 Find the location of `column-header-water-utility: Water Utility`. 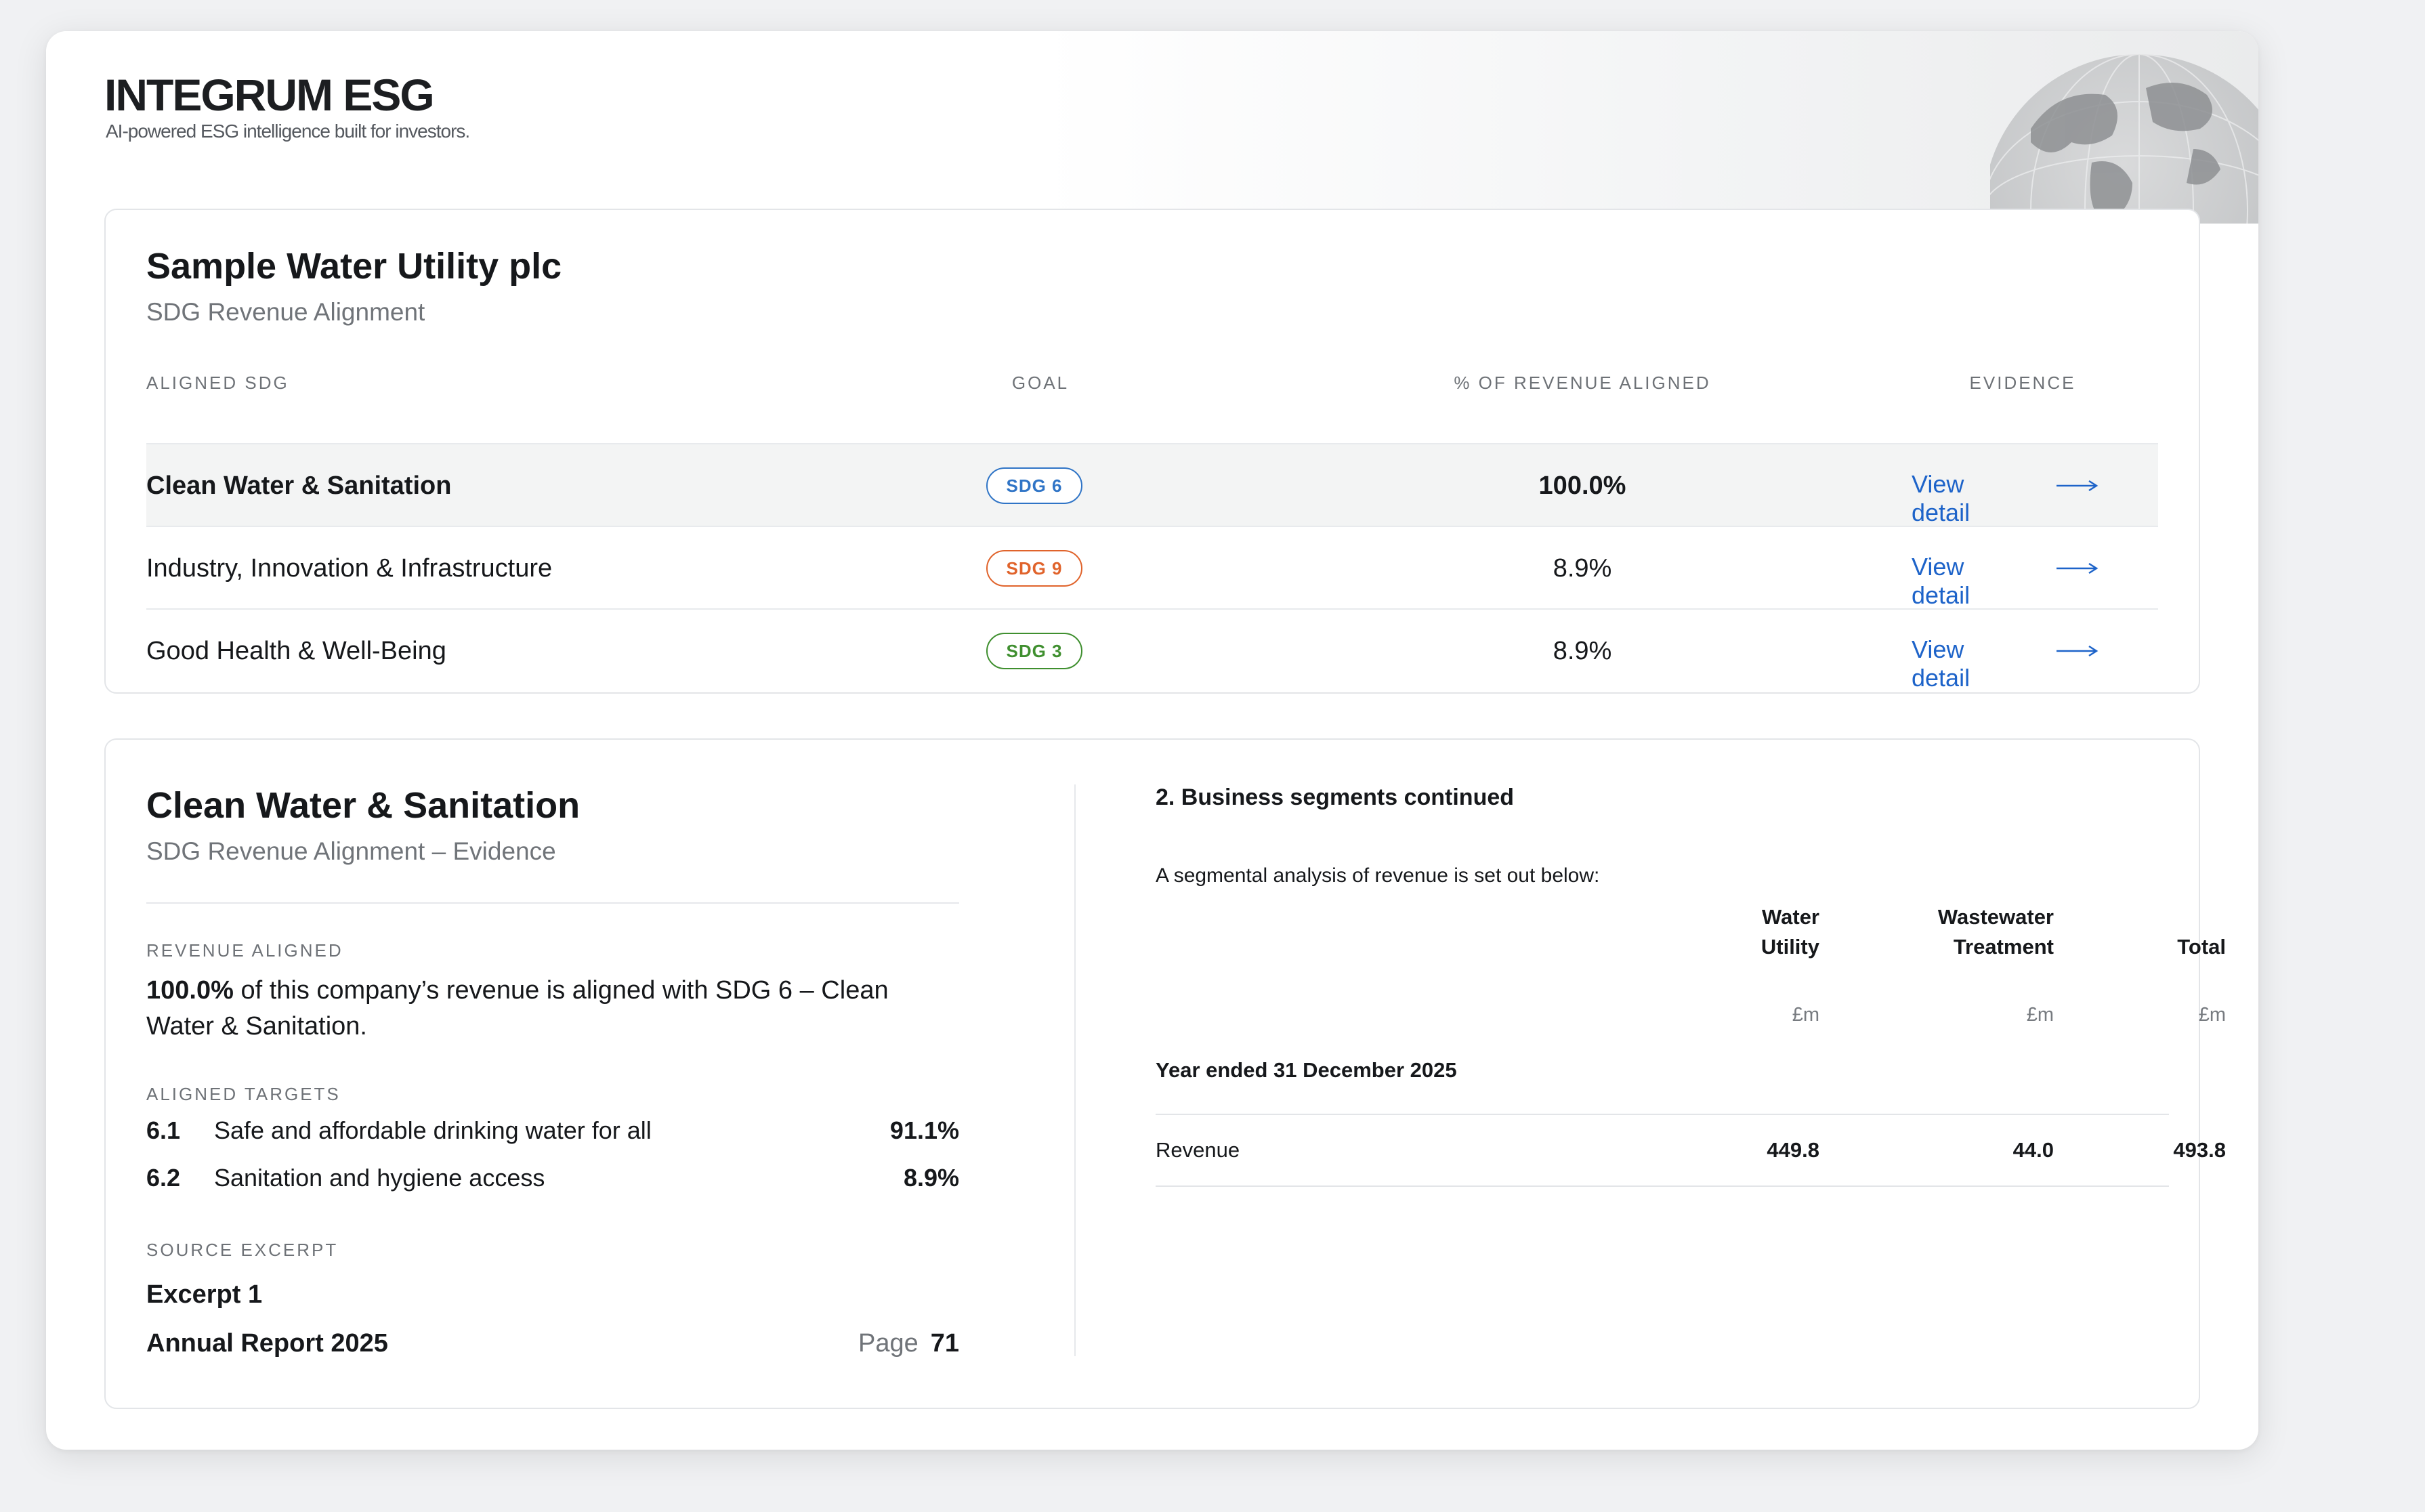

column-header-water-utility: Water Utility is located at coordinates (1741, 932).